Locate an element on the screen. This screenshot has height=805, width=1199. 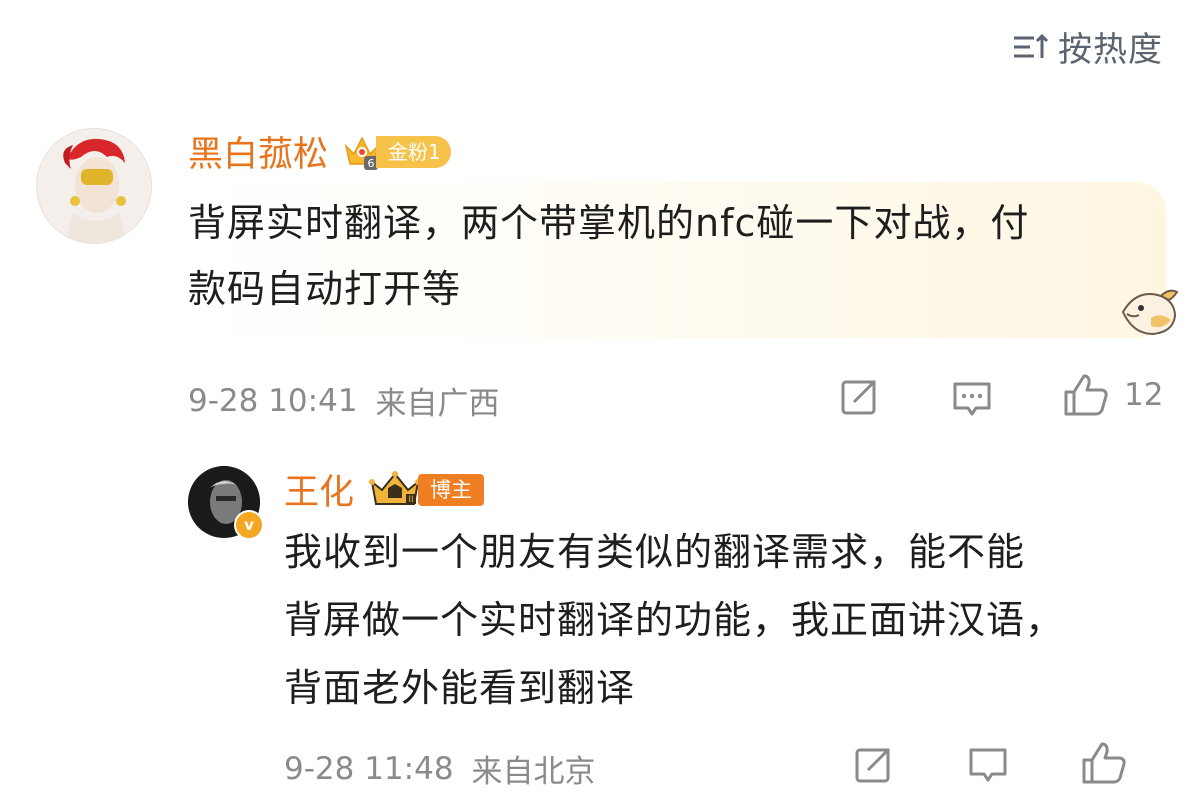
reply-text-line: 背面老外能看到翻译 is located at coordinates (460, 688).